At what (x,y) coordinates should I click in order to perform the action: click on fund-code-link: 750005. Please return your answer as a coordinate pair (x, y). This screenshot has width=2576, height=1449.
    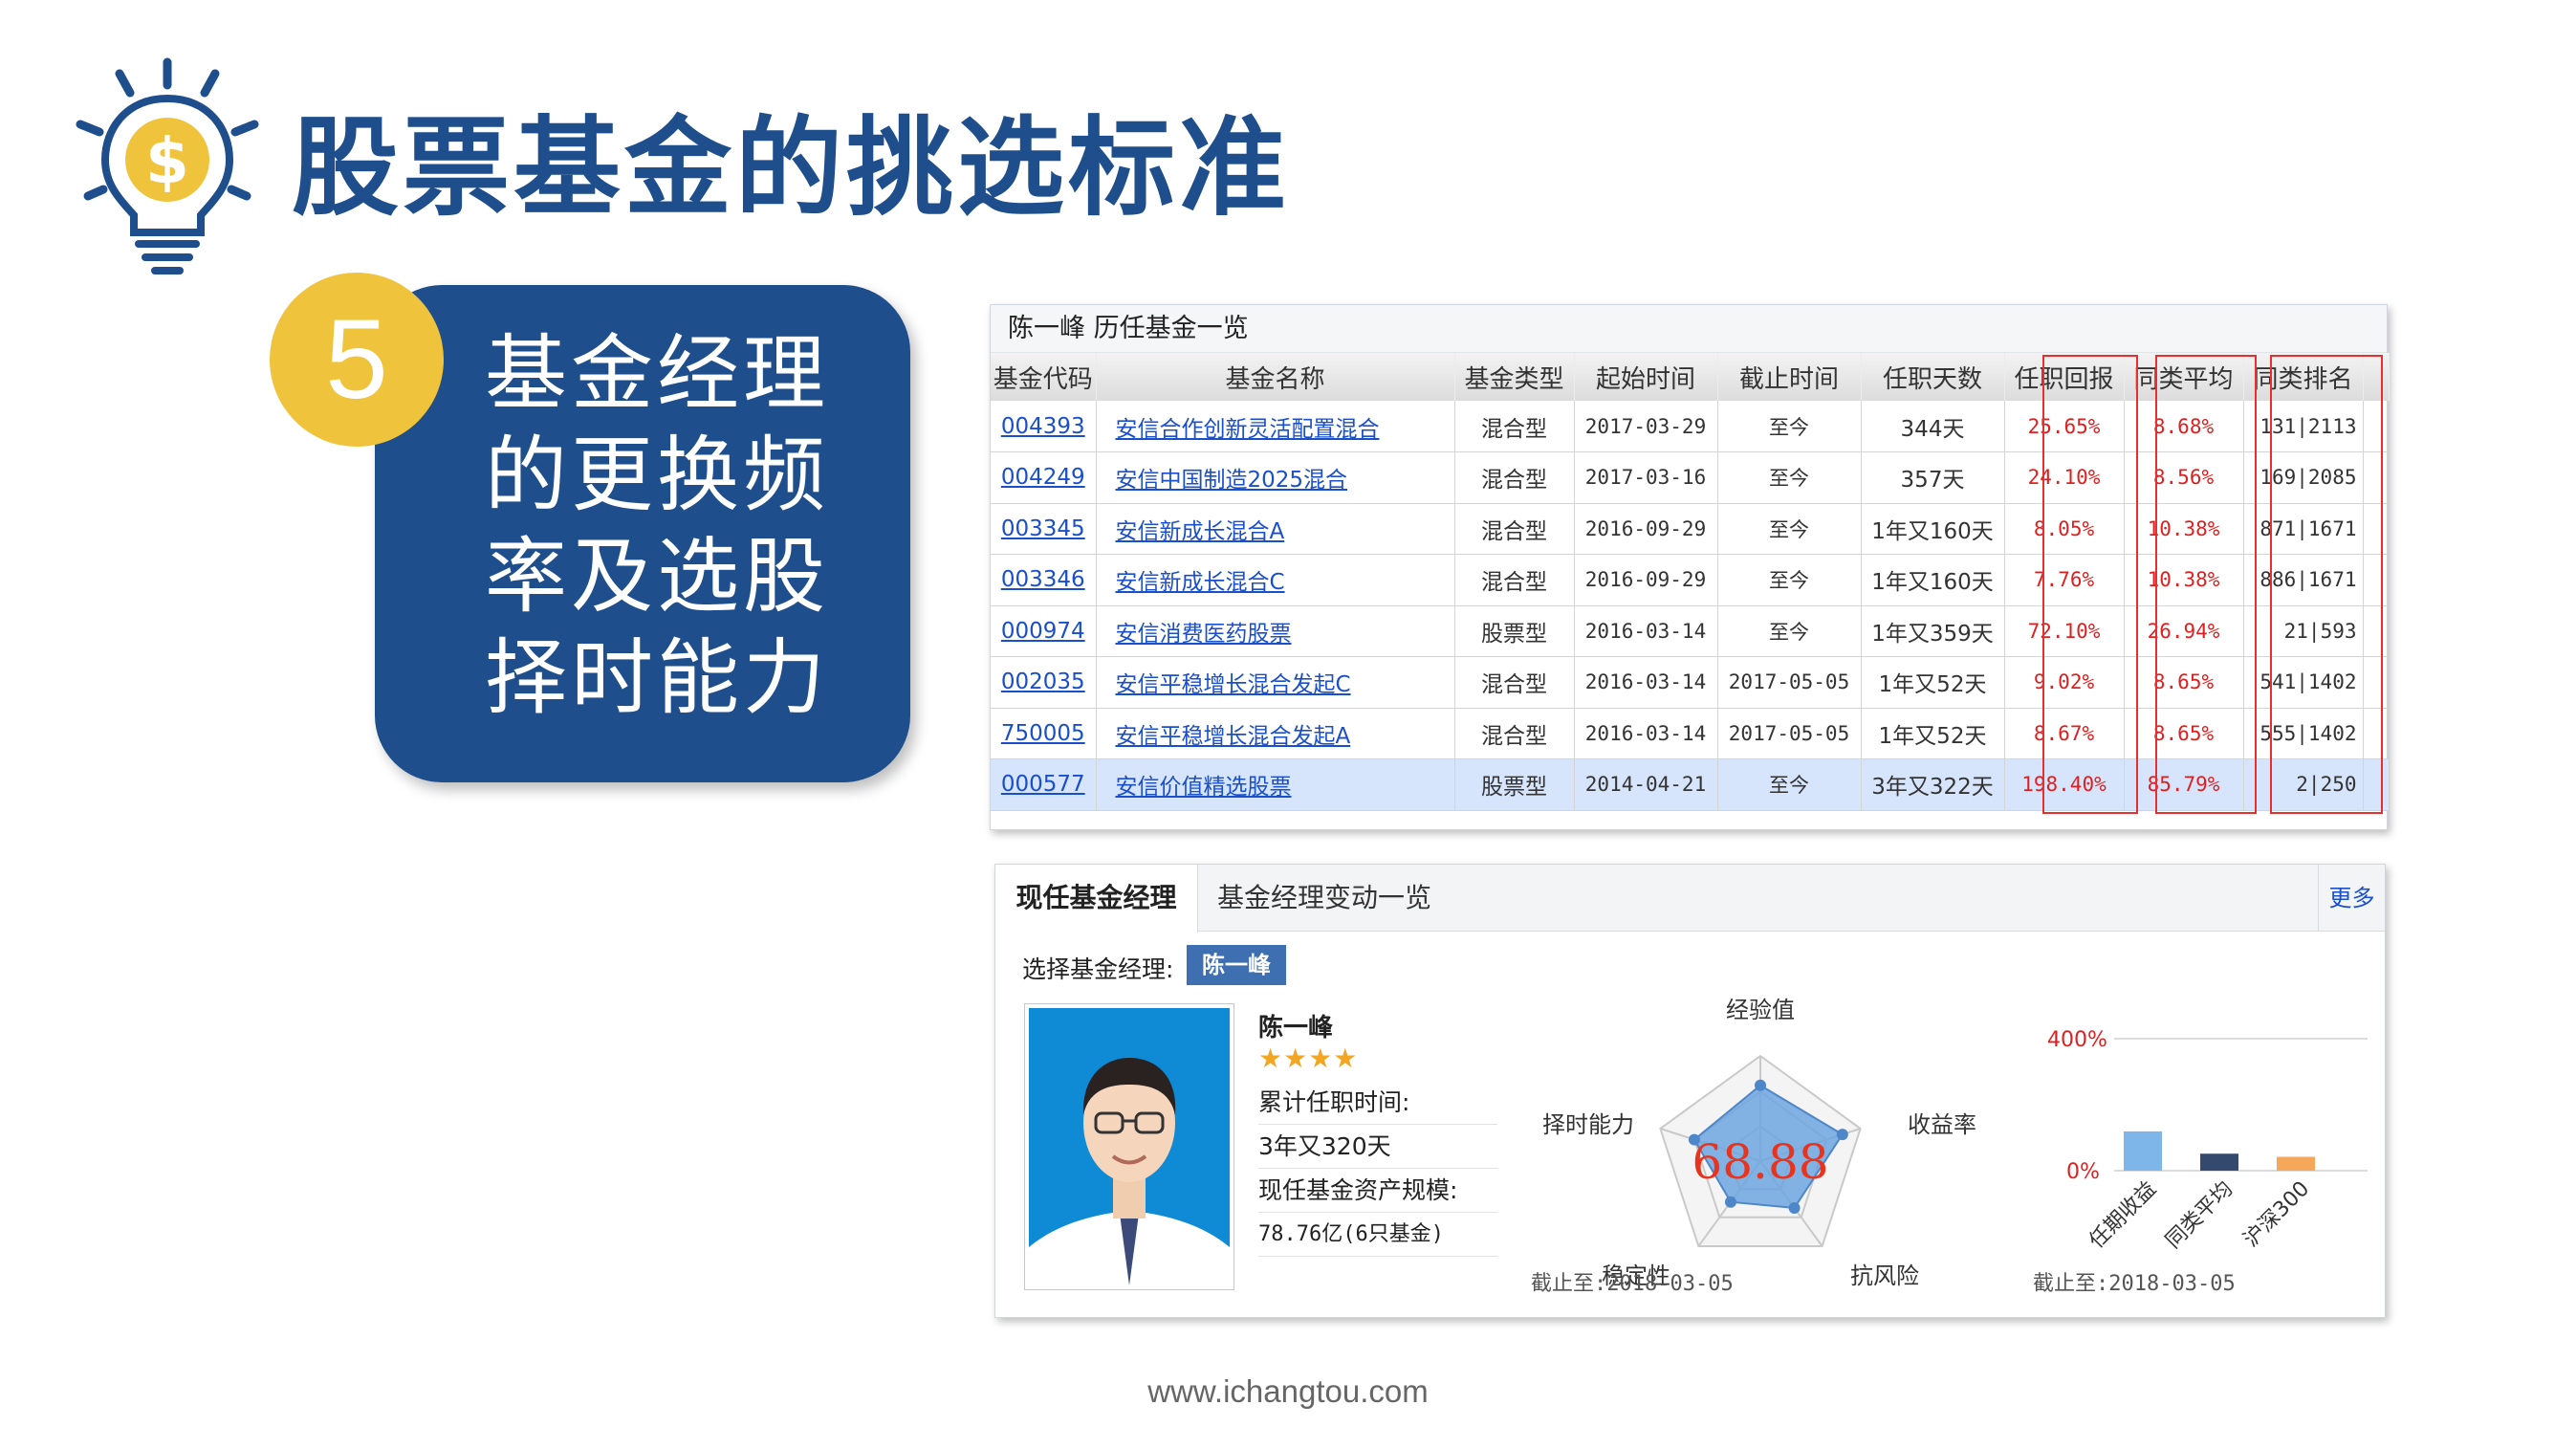
    Looking at the image, I should click on (1044, 733).